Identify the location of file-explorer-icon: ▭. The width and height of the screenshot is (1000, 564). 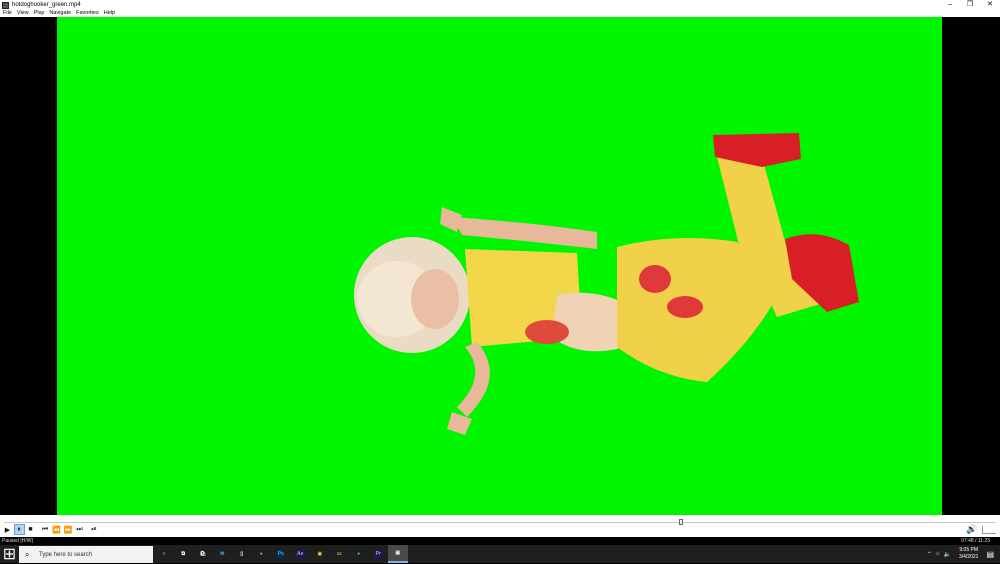
(340, 554).